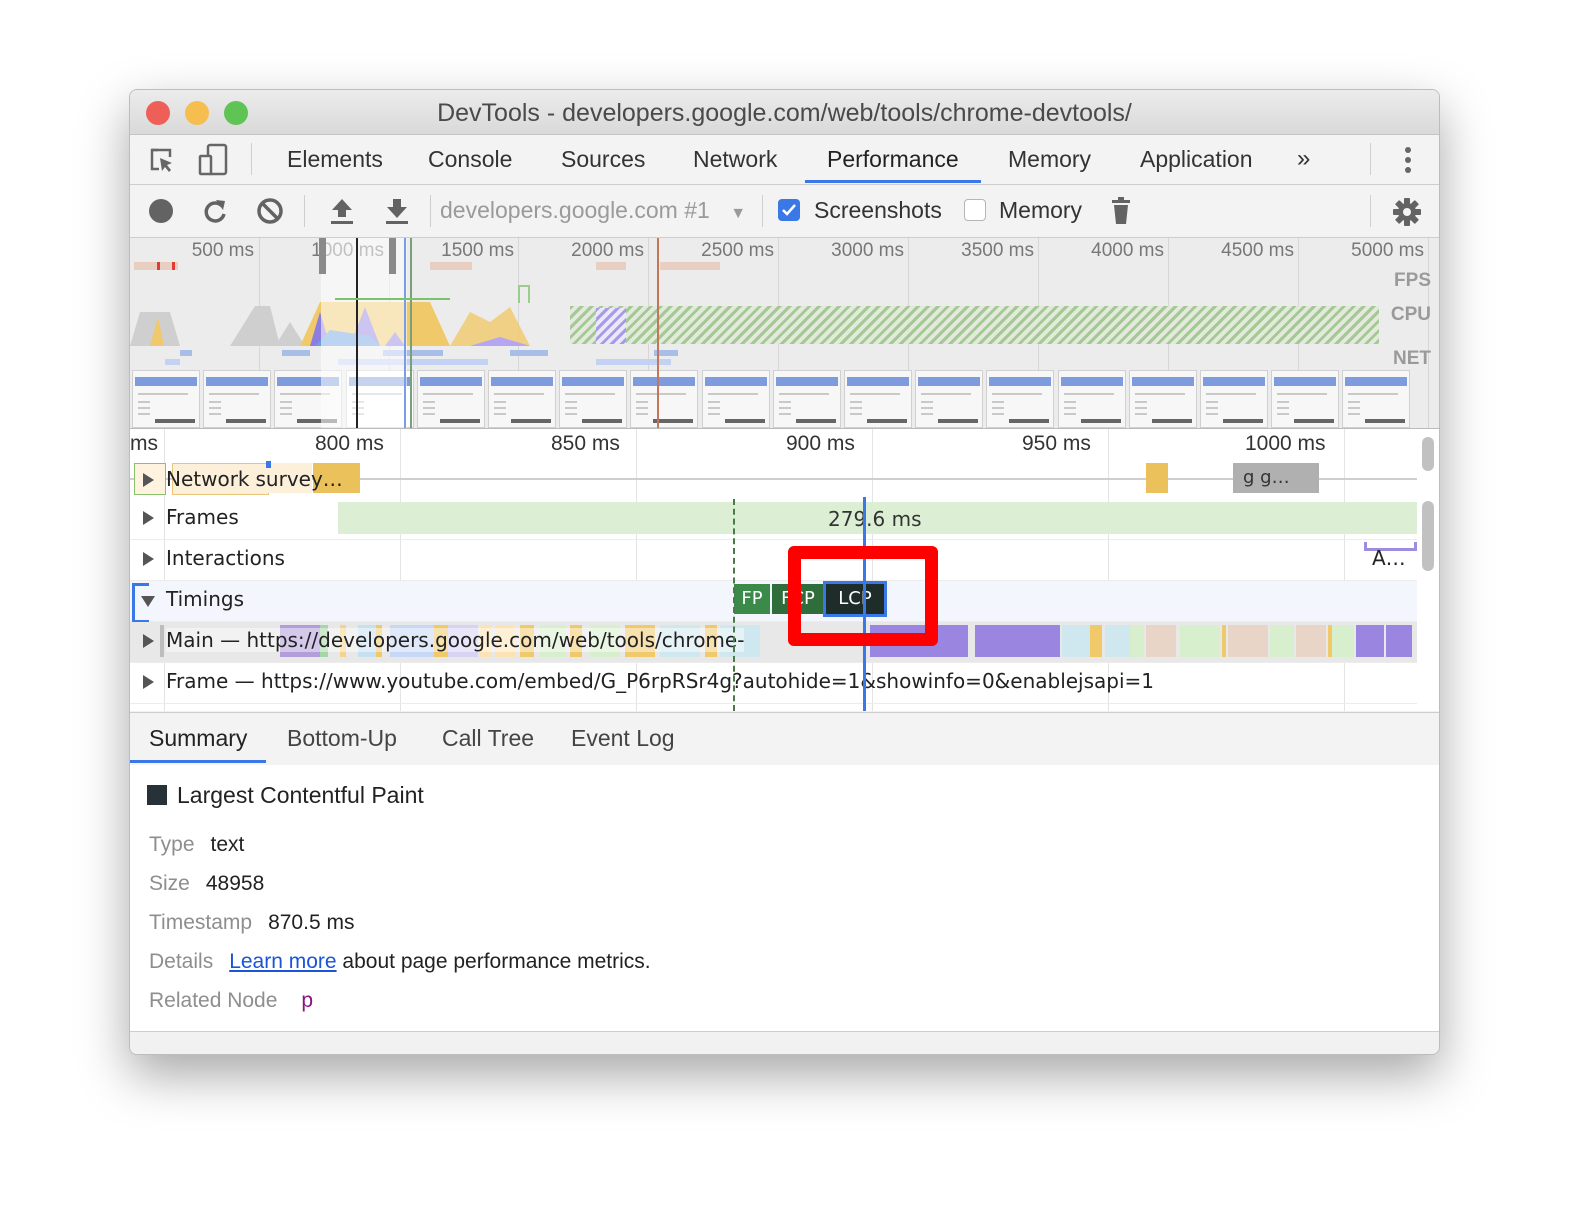  What do you see at coordinates (342, 738) in the screenshot?
I see `tab-bottom-up: Bottom-Up` at bounding box center [342, 738].